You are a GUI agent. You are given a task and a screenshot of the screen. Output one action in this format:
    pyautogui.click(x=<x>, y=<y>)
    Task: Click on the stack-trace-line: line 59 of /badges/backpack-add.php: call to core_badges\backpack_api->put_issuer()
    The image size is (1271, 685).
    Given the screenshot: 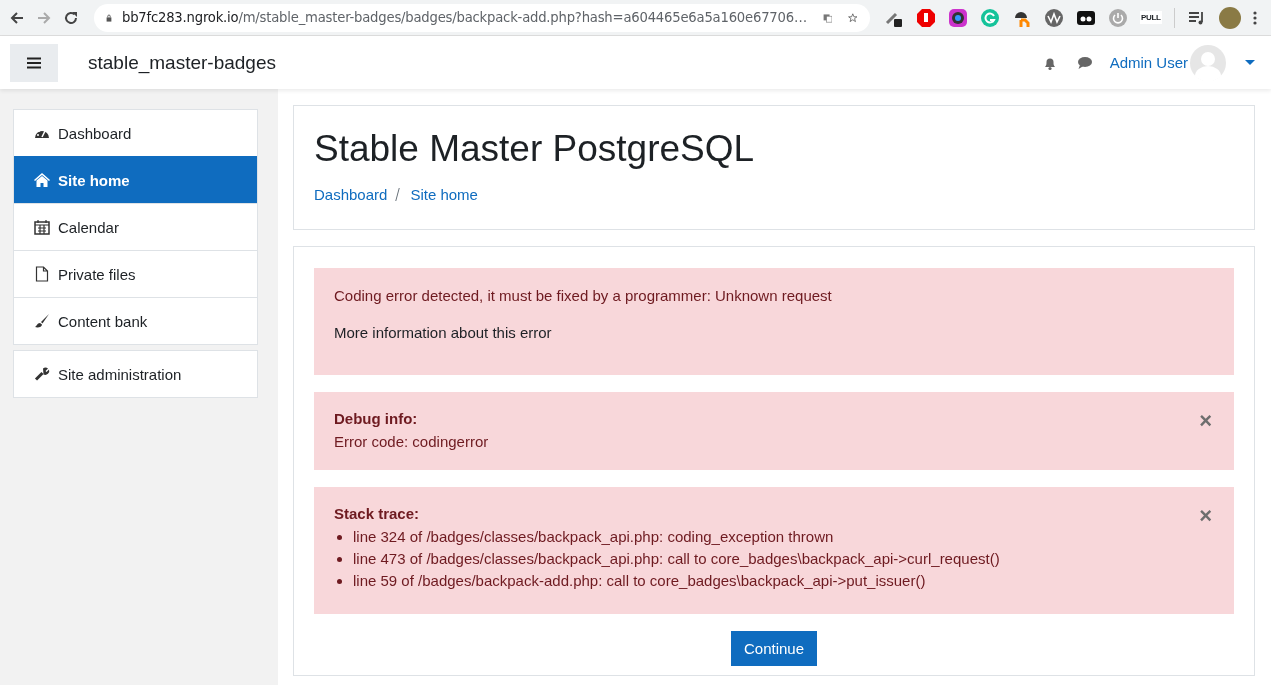 What is the action you would take?
    pyautogui.click(x=639, y=581)
    